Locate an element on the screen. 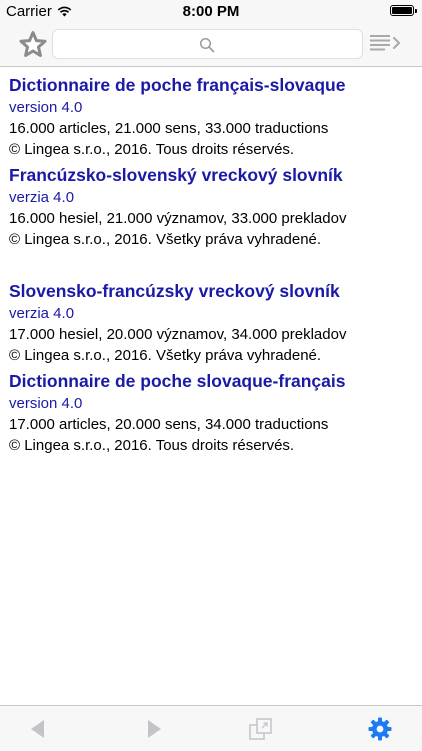 The height and width of the screenshot is (751, 422). gear-icon is located at coordinates (380, 729).